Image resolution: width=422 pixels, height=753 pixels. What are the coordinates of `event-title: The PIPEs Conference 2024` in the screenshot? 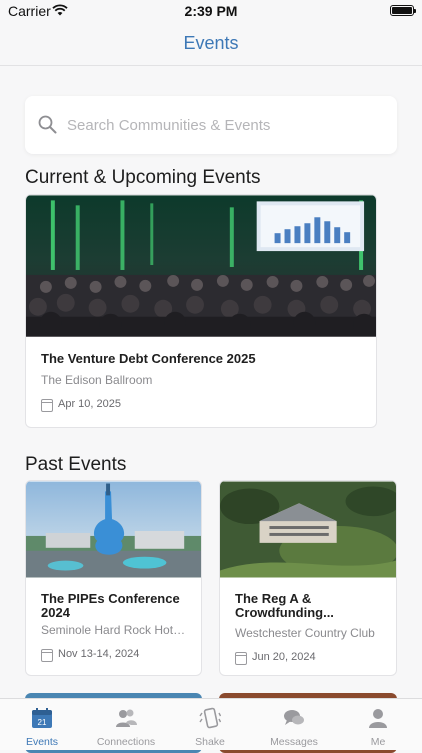 It's located at (110, 605).